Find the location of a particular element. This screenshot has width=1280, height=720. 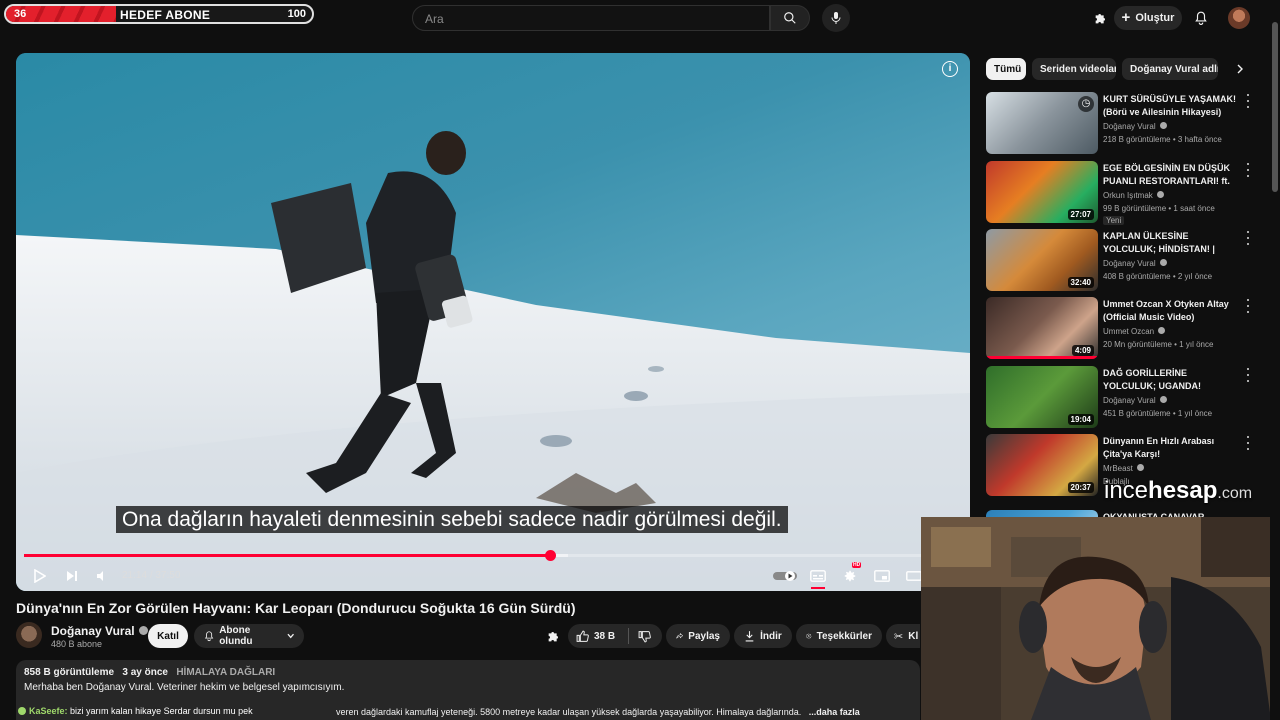

thumbs-down-icon is located at coordinates (644, 636).